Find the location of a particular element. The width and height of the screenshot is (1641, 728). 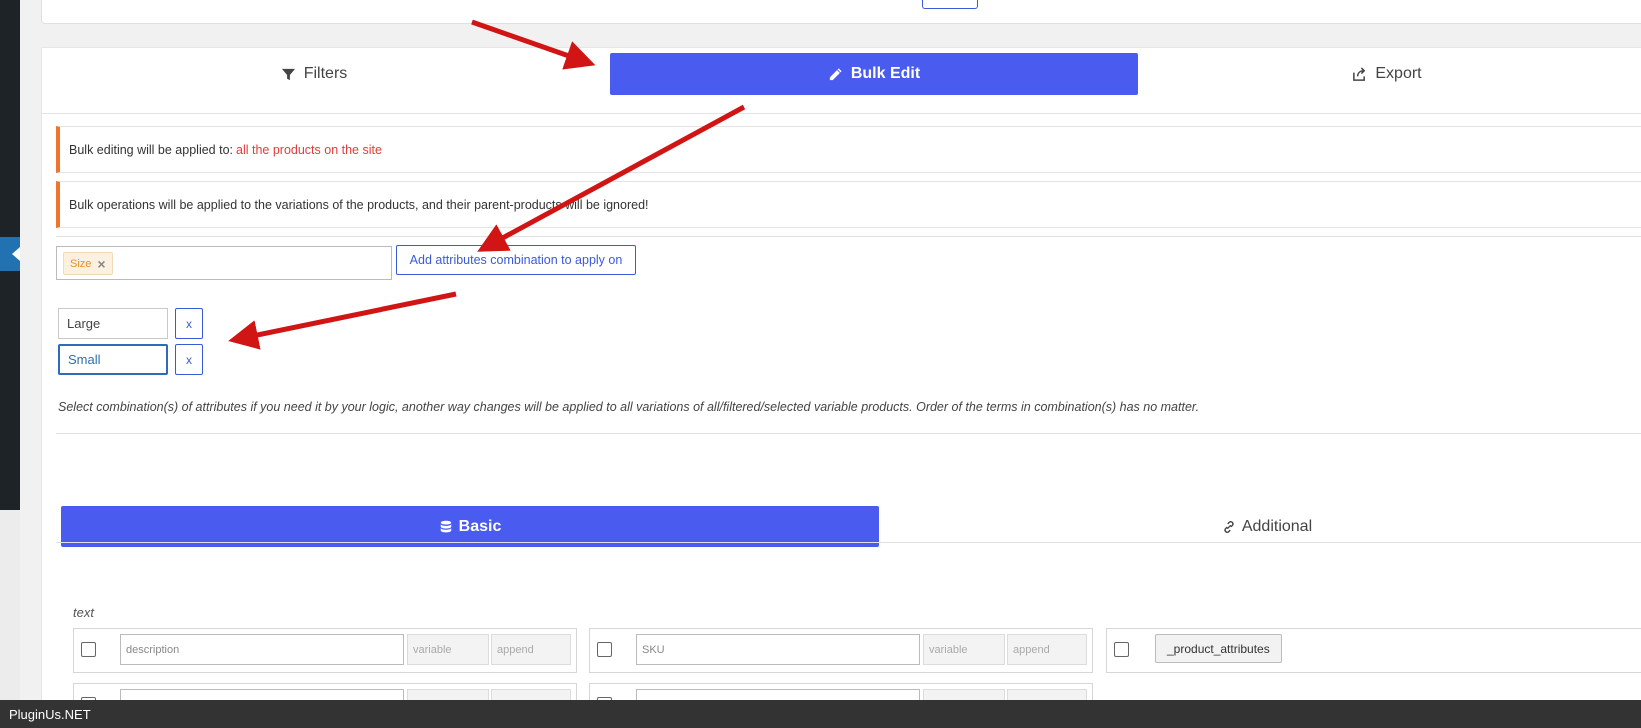

admin-sidebar-lower is located at coordinates (10, 605).